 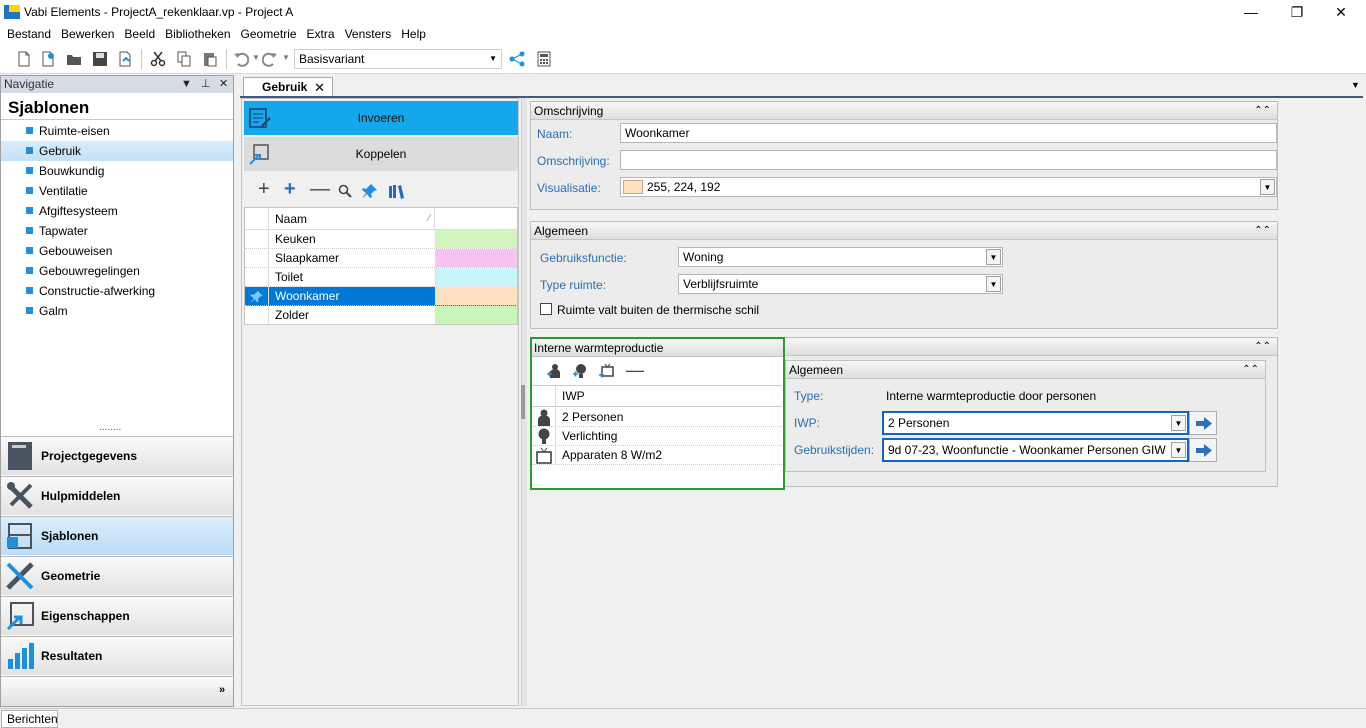 What do you see at coordinates (117, 271) in the screenshot?
I see `nav-item-gebouwregelingen: Gebouwregelingen` at bounding box center [117, 271].